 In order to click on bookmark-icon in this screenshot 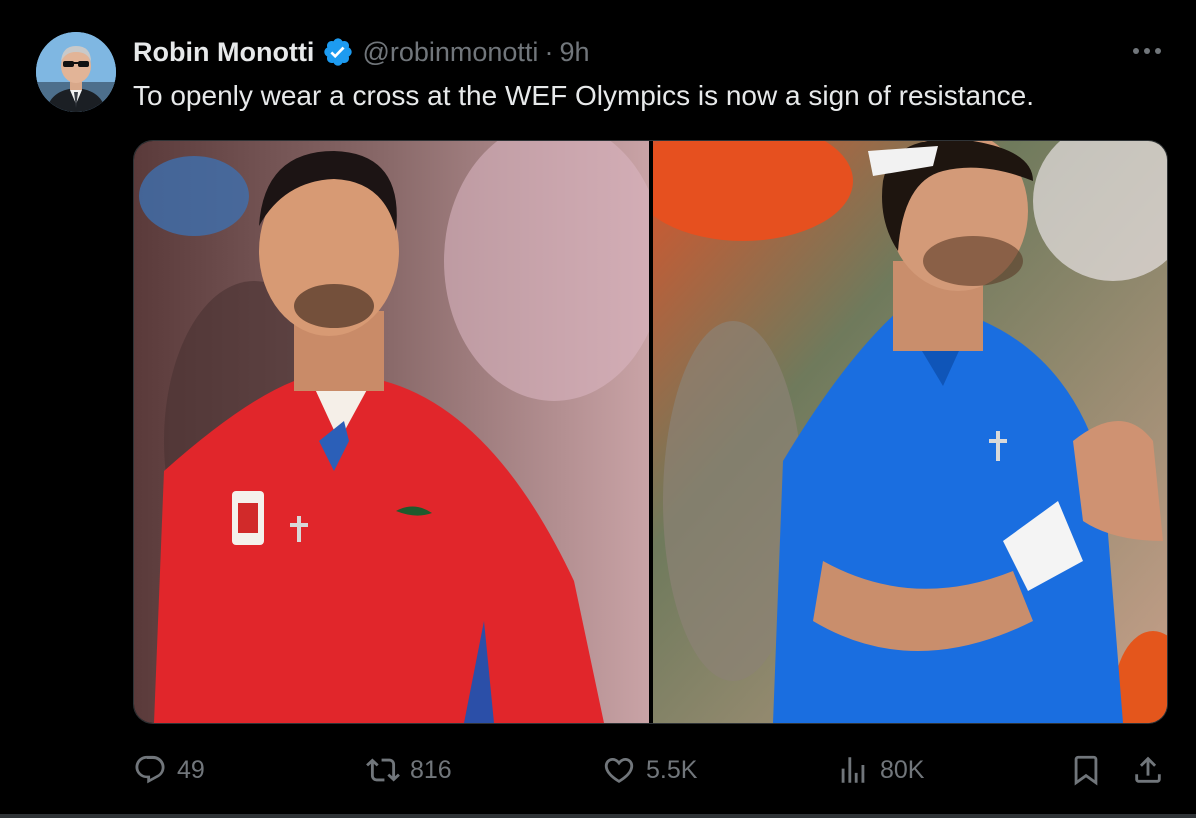, I will do `click(1086, 770)`.